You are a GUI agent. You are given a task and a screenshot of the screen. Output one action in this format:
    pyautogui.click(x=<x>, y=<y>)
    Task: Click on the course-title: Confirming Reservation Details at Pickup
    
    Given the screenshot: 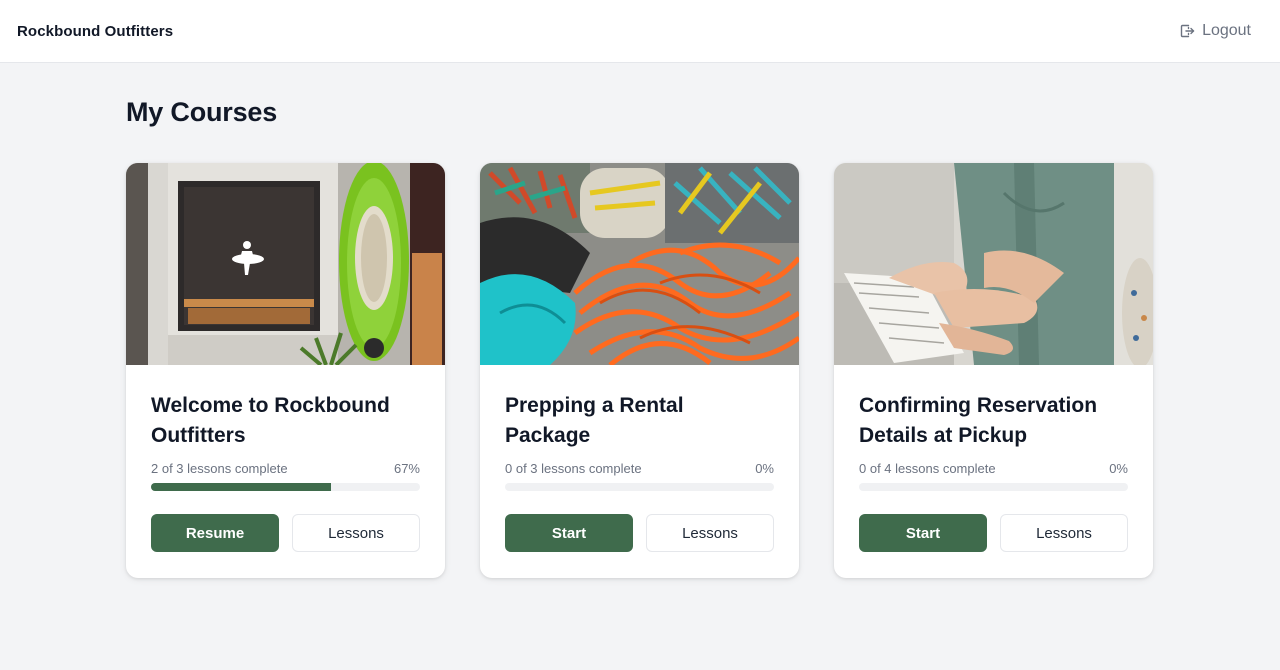 What is the action you would take?
    pyautogui.click(x=993, y=421)
    